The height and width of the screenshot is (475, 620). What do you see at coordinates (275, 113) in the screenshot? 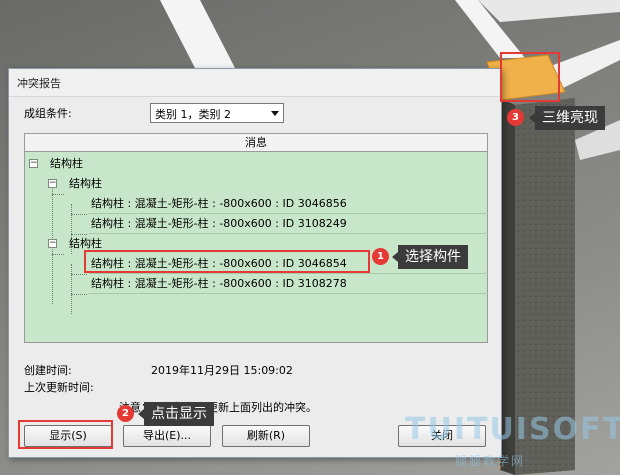
I see `chevron-down-icon` at bounding box center [275, 113].